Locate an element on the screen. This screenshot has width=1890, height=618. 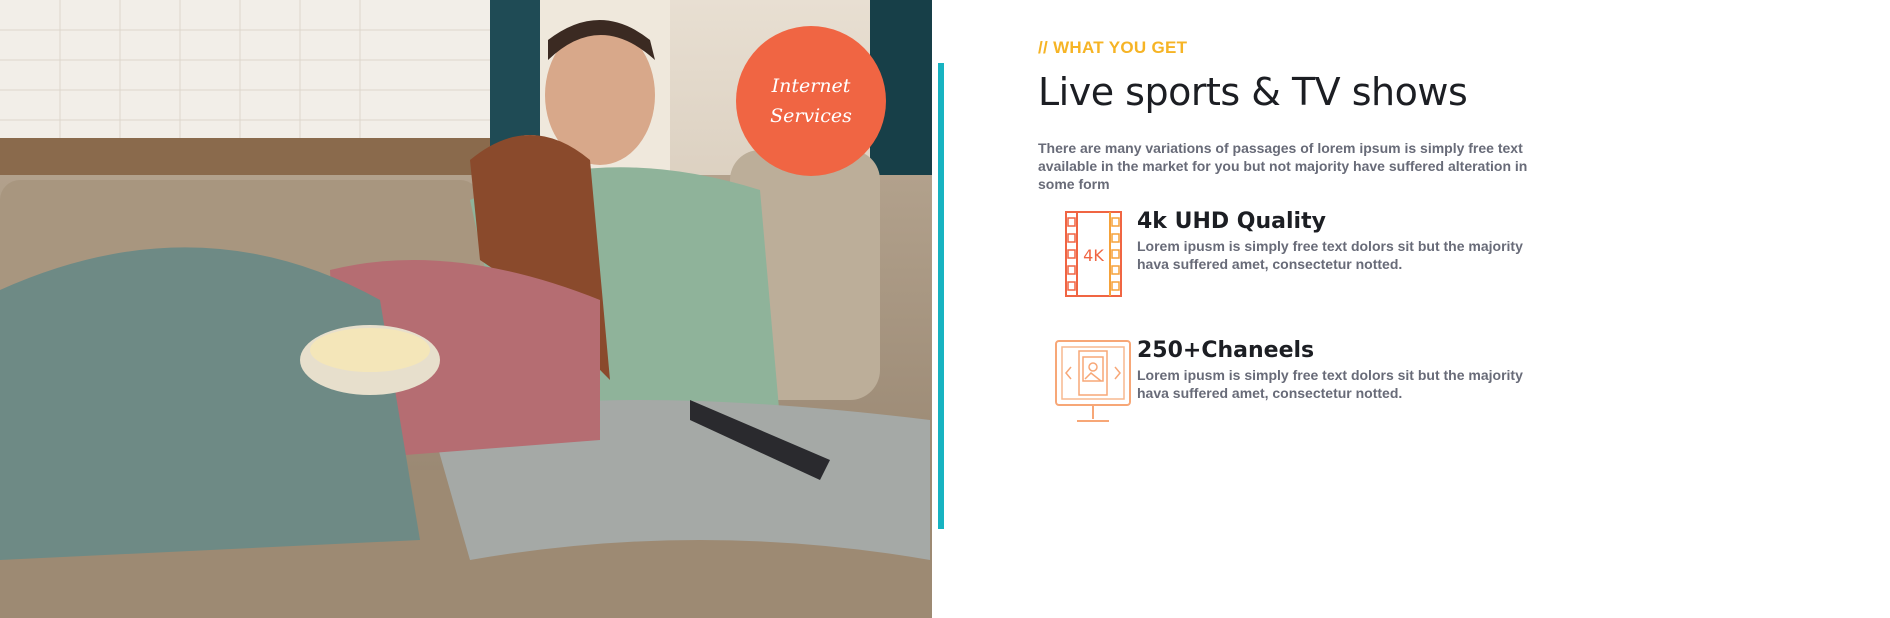
badge-line-1: Internet is located at coordinates (811, 86).